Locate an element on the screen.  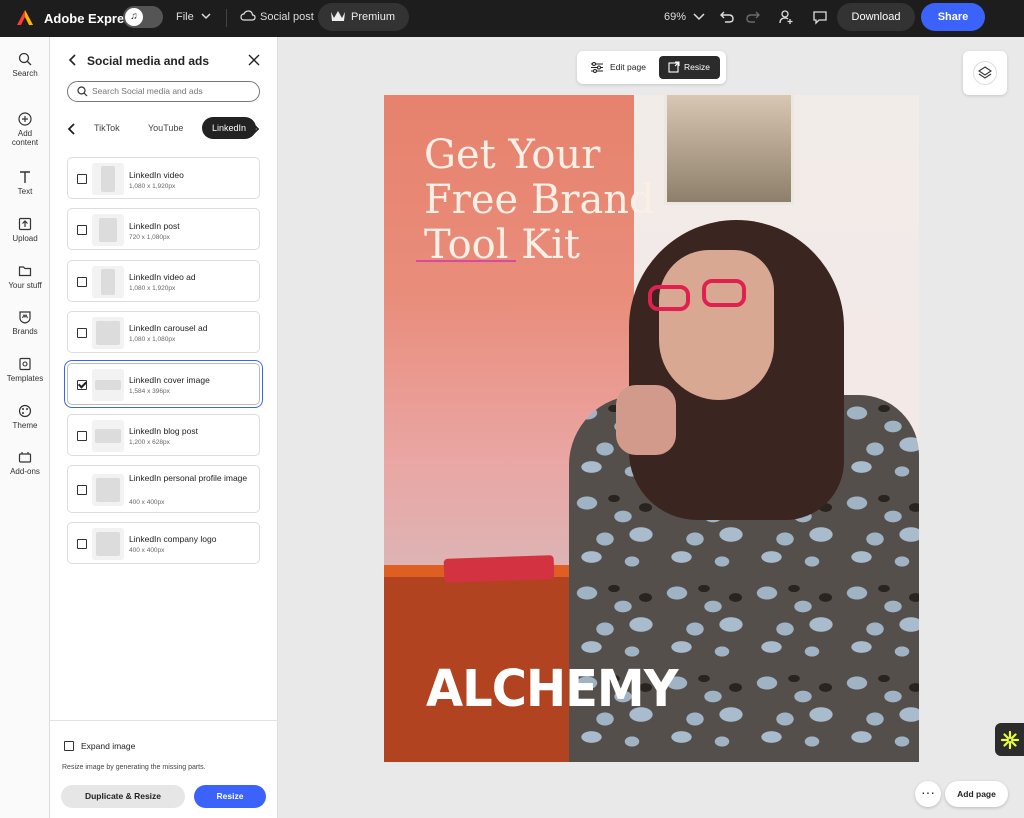
edit-page-button: Edit page is located at coordinates (616, 67).